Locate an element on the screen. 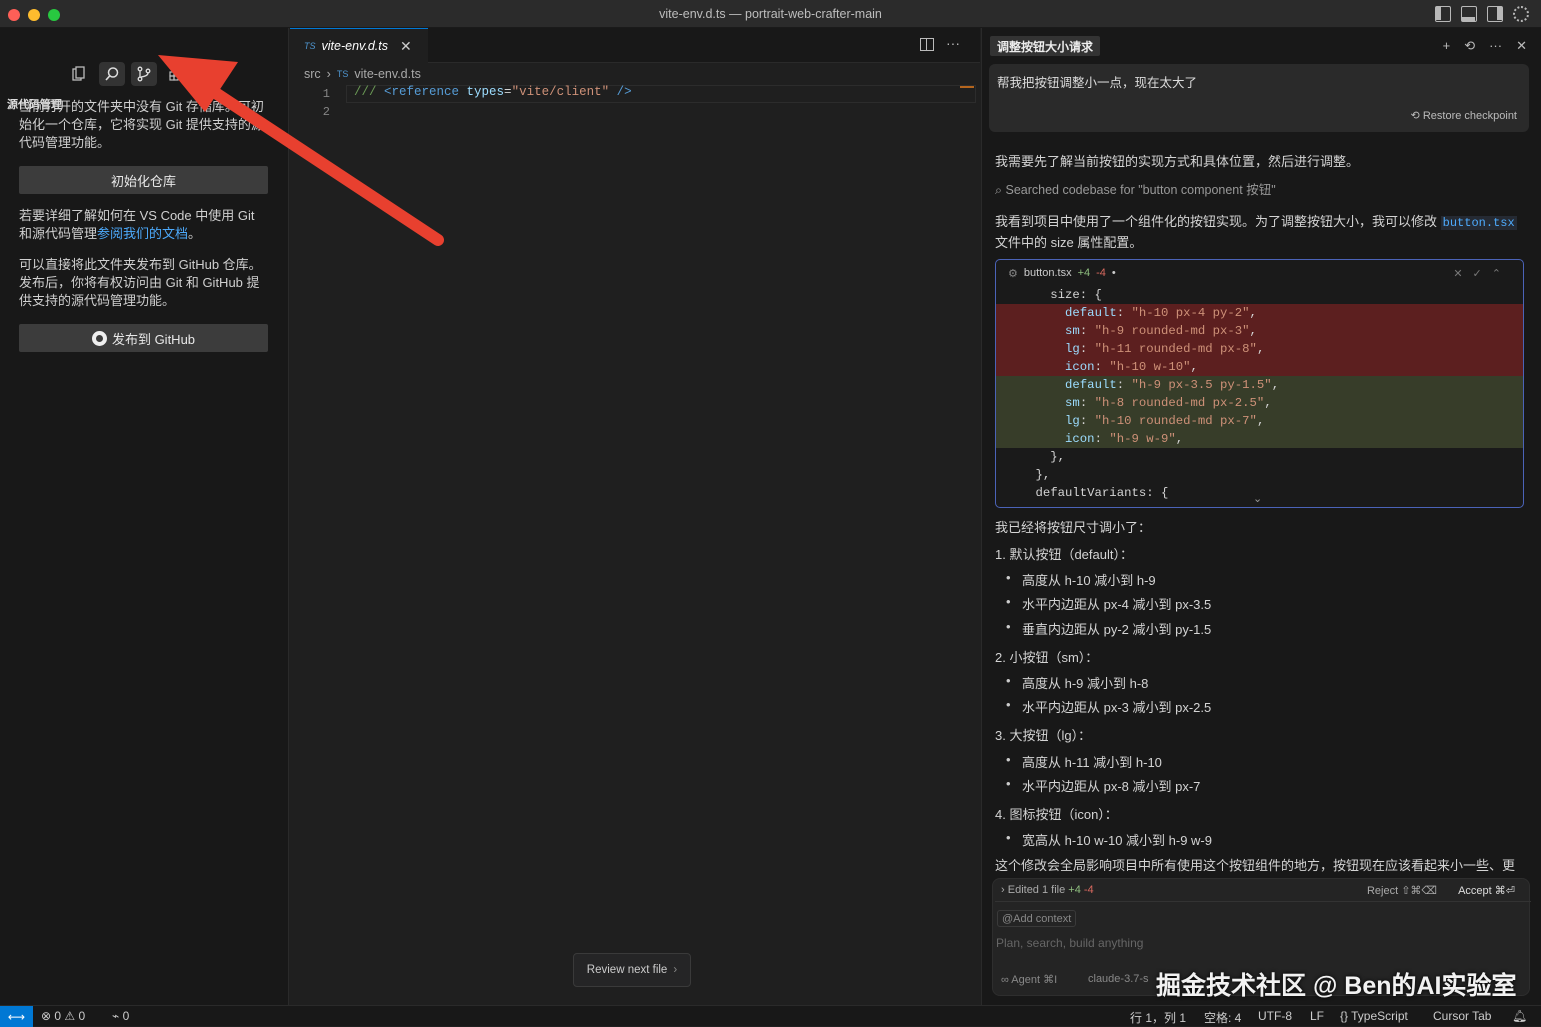  new-chat-plus-icon: + is located at coordinates (1447, 46).